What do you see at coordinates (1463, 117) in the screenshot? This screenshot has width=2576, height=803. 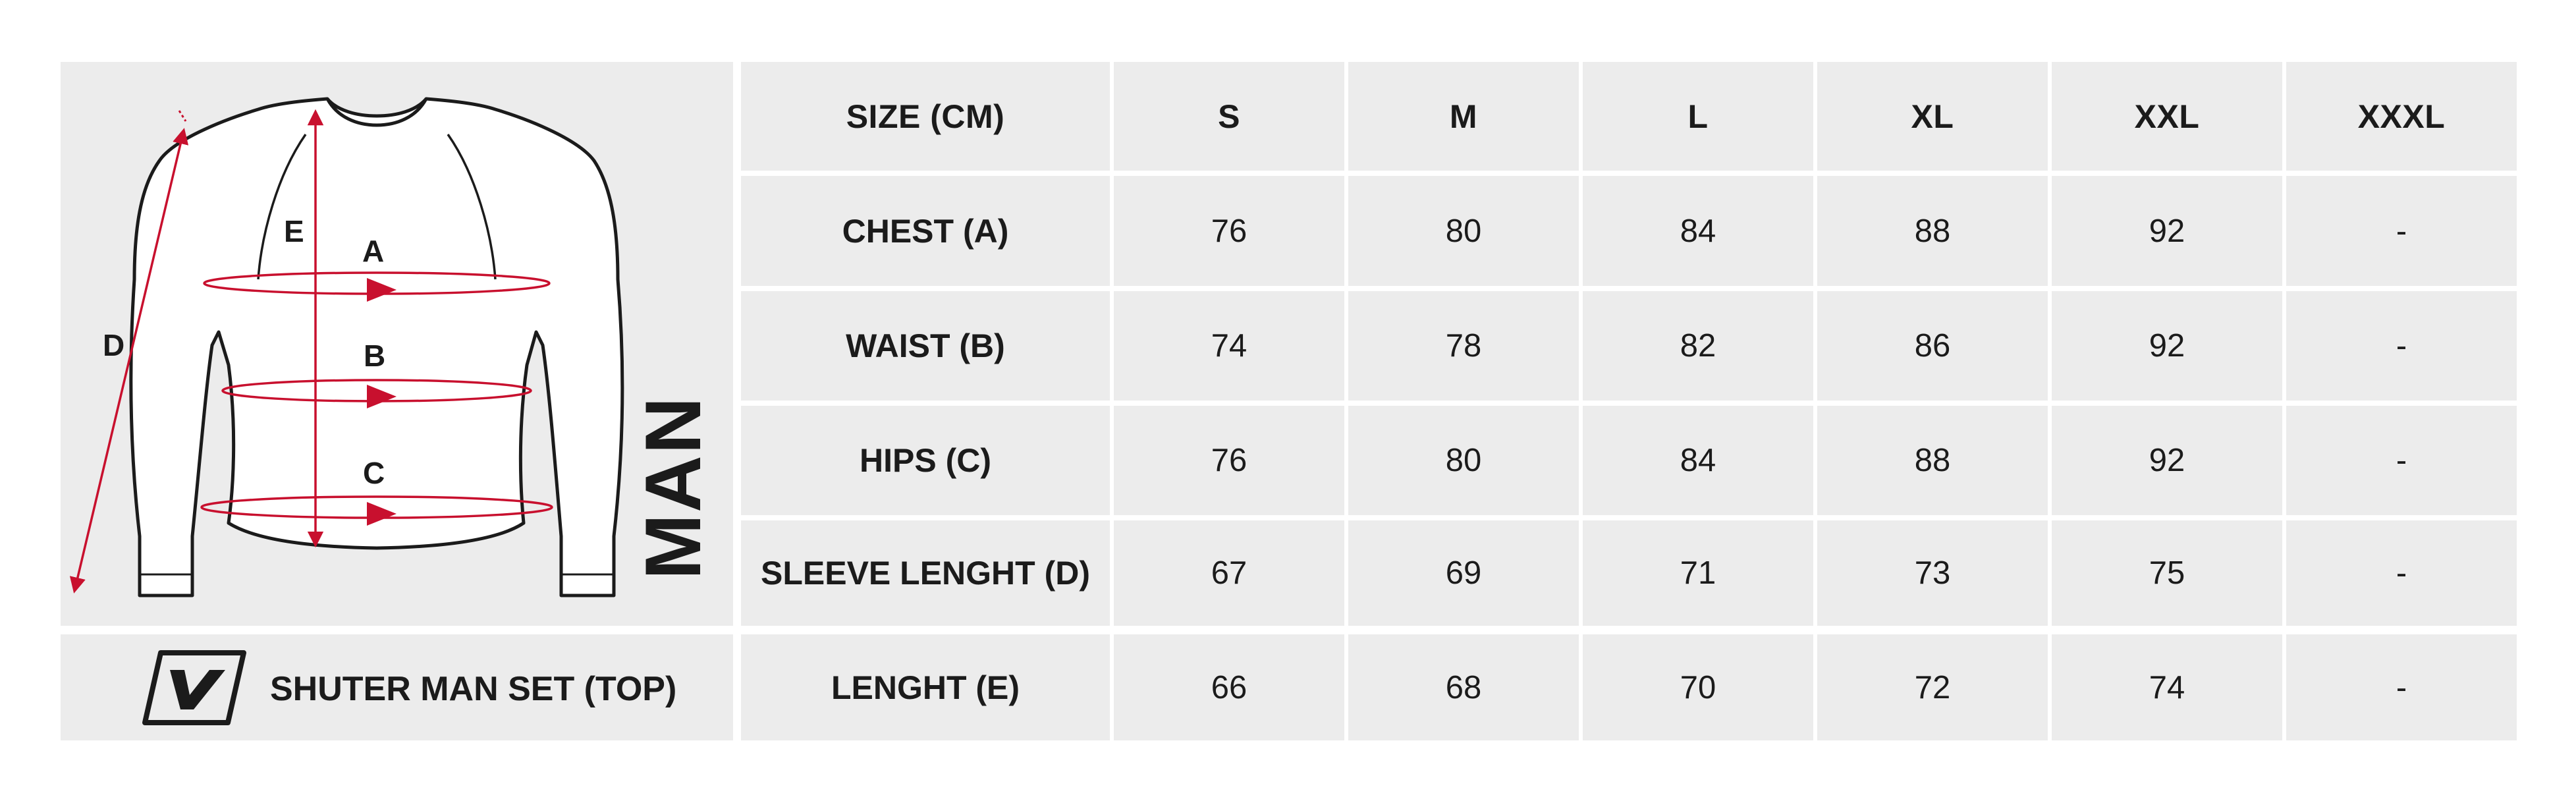 I see `header-size-m: M` at bounding box center [1463, 117].